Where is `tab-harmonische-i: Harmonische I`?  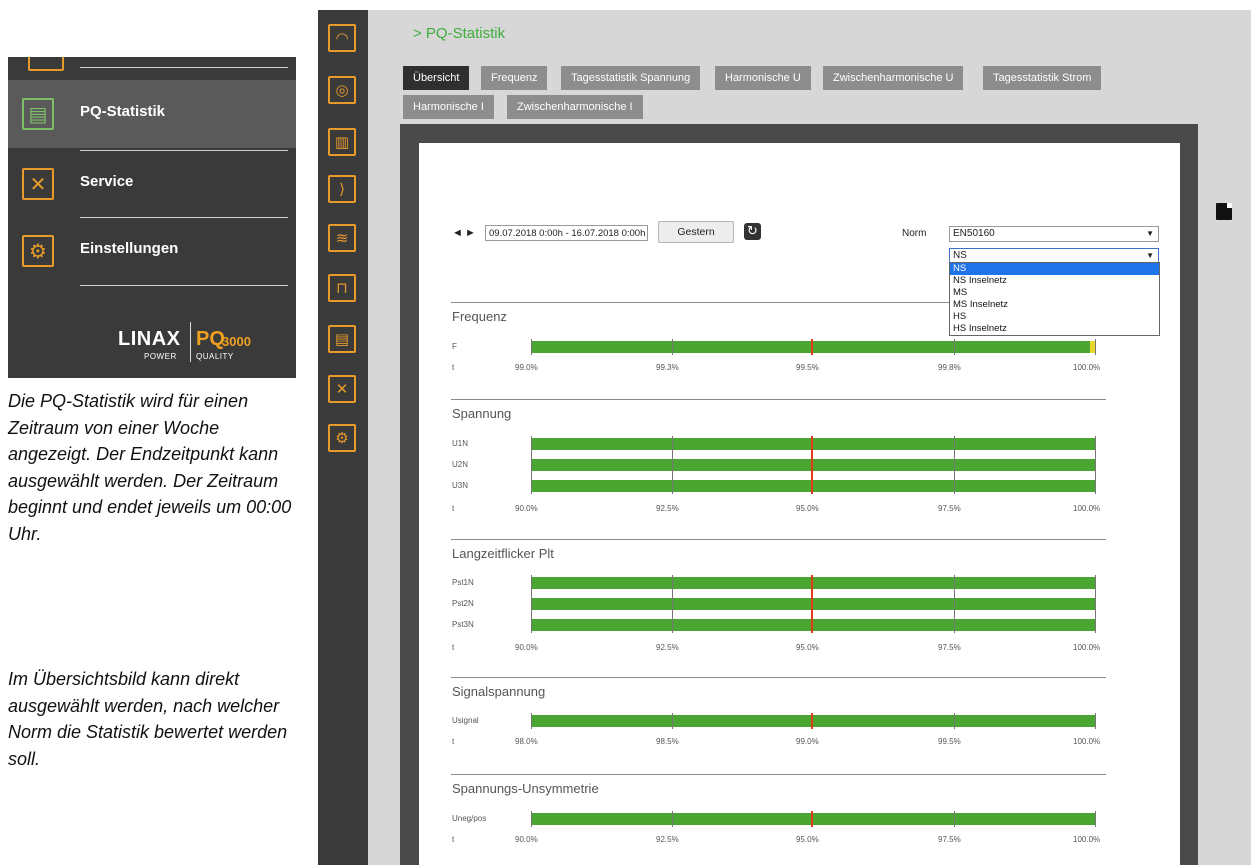
tab-harmonische-i: Harmonische I is located at coordinates (448, 107).